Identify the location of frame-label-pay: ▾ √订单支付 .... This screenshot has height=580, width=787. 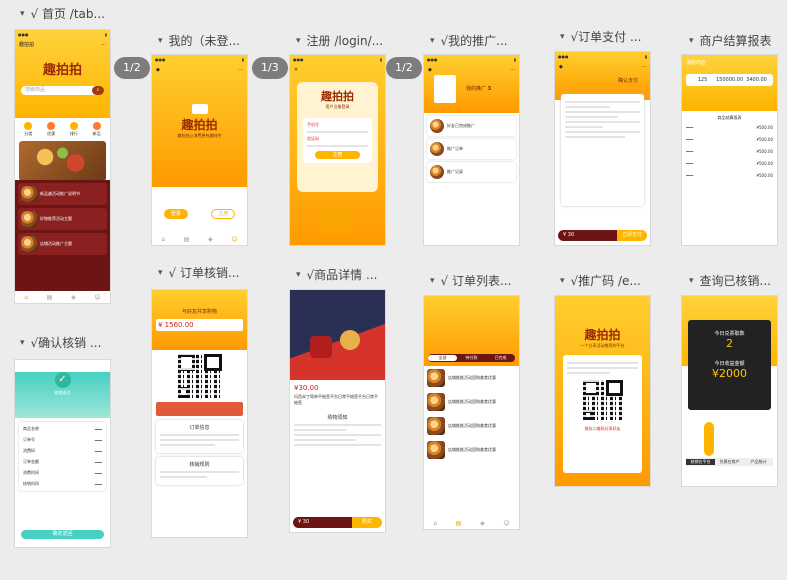
(600, 36).